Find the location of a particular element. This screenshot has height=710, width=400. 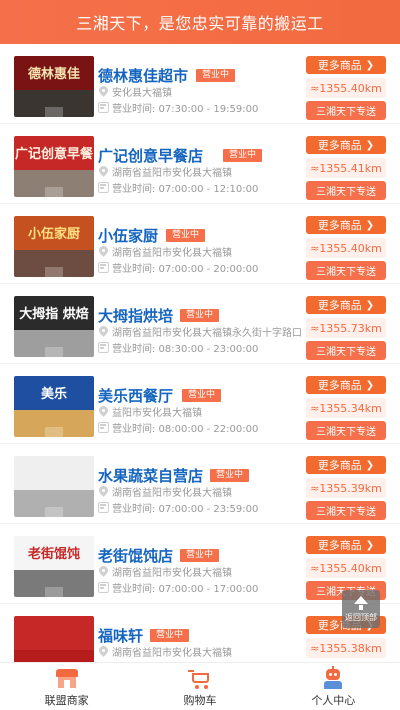

shop-hours: 营业时间: 07:00:00 - 23:59:00 is located at coordinates (178, 507).